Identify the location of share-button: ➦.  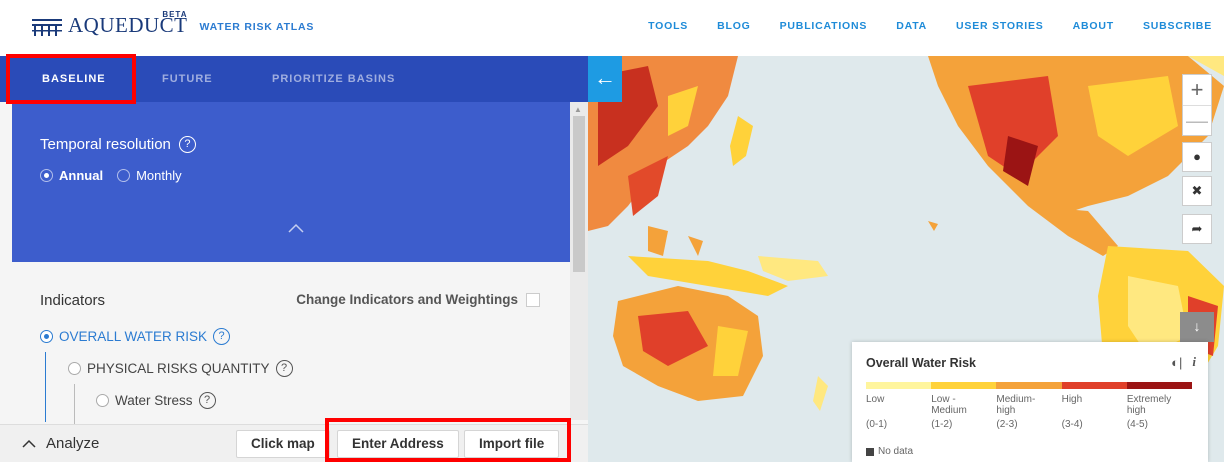
(1197, 229).